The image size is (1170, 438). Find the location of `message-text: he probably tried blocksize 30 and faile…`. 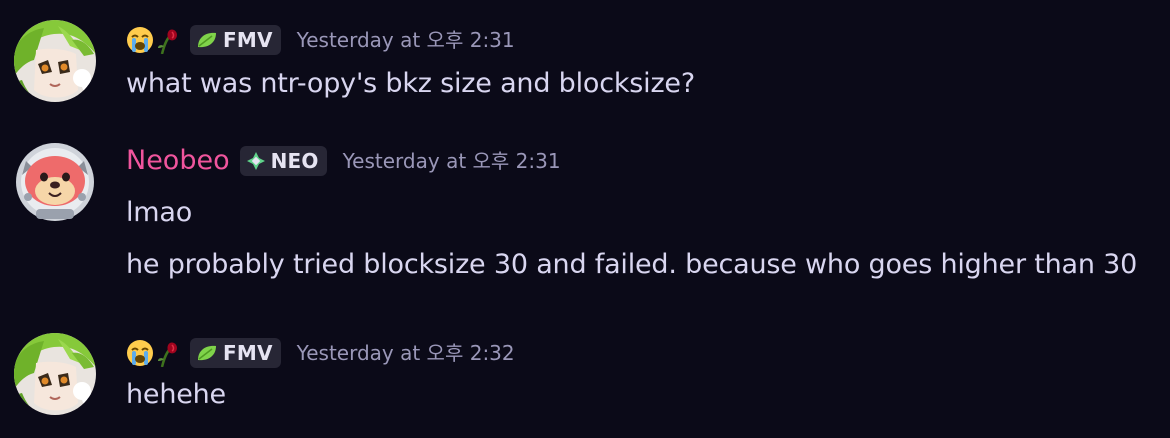

message-text: he probably tried blocksize 30 and faile… is located at coordinates (632, 264).